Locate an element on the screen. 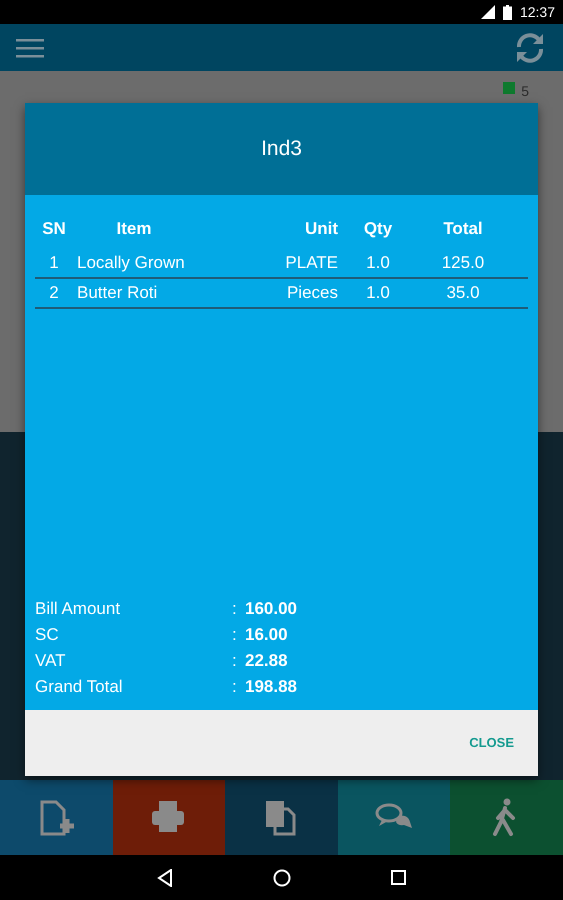 This screenshot has width=563, height=900. table-cell-text: 1 is located at coordinates (54, 263).